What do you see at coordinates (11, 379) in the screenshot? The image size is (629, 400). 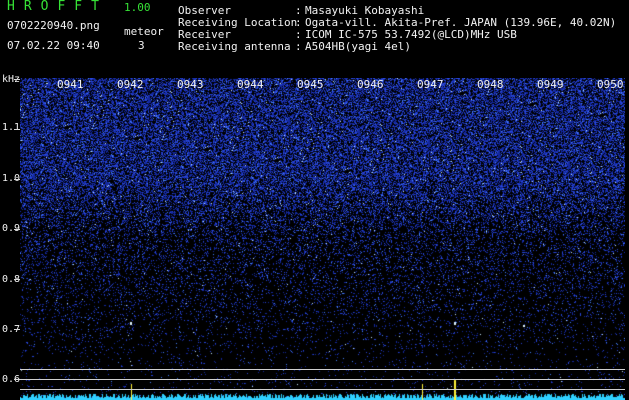 I see `y-tick-label: 0.6` at bounding box center [11, 379].